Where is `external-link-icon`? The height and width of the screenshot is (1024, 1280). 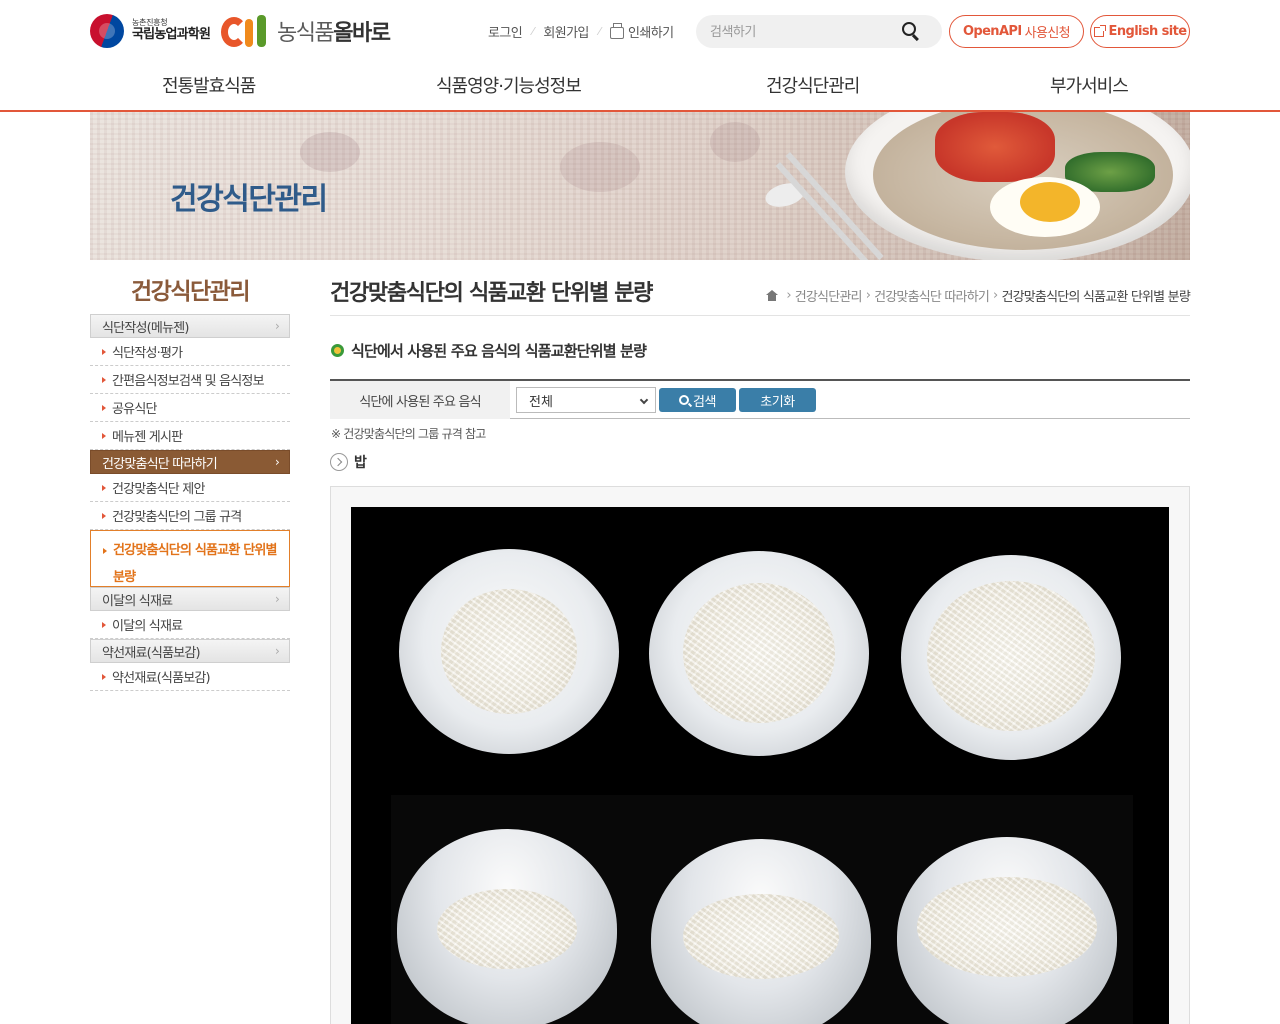 external-link-icon is located at coordinates (1099, 30).